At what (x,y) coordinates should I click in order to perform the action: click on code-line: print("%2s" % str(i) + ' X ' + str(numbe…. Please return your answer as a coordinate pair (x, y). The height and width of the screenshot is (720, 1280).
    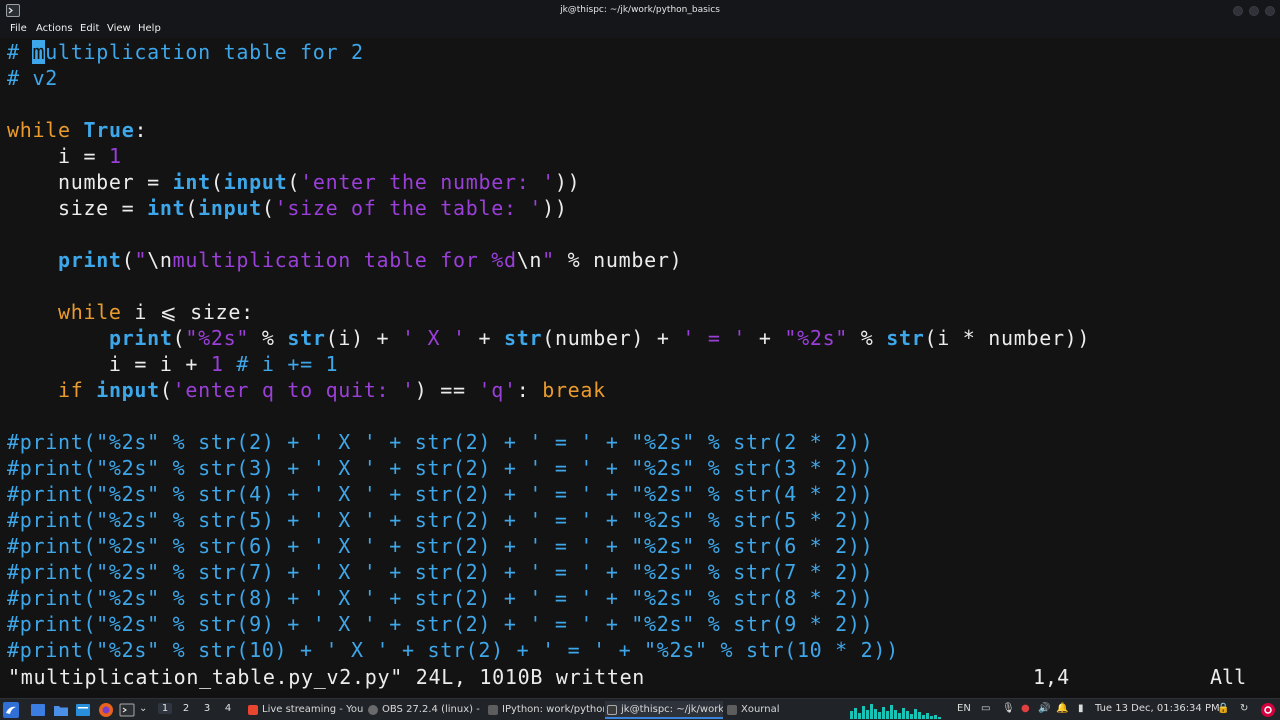
    Looking at the image, I should click on (548, 338).